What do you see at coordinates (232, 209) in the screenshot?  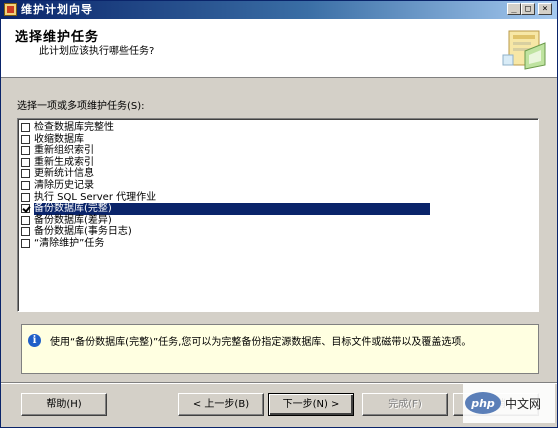 I see `task-label: 备份数据库(完整)` at bounding box center [232, 209].